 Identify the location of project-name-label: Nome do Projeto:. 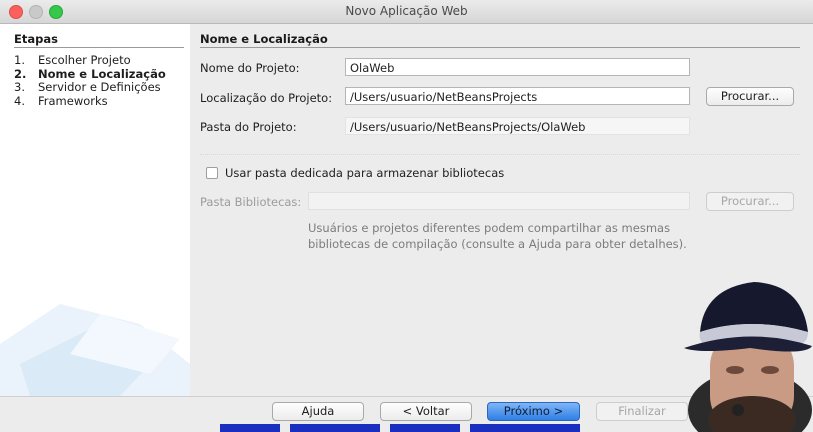
(250, 68).